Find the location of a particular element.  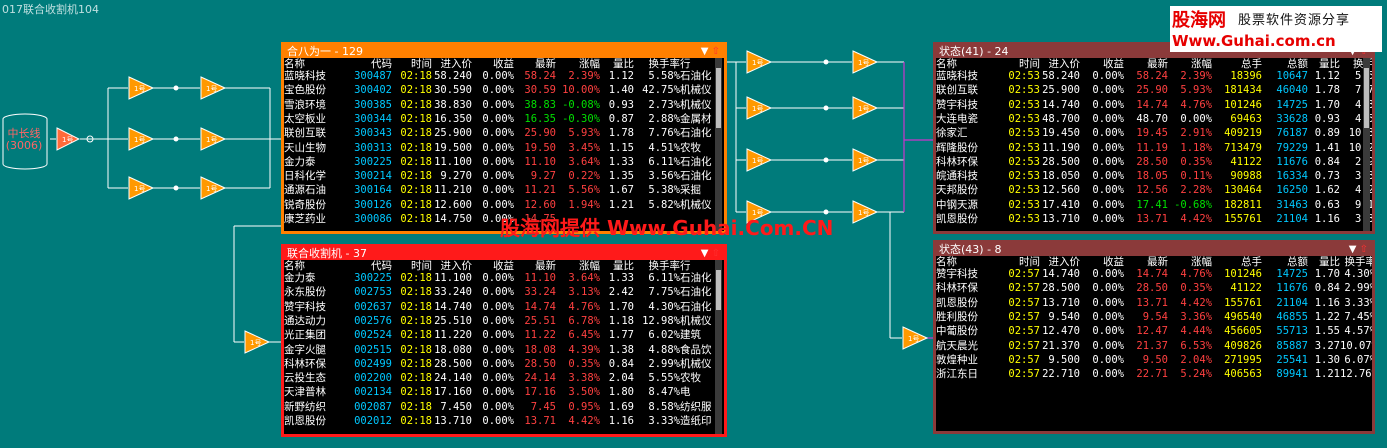

cell-pct: 0.95% is located at coordinates (584, 406).